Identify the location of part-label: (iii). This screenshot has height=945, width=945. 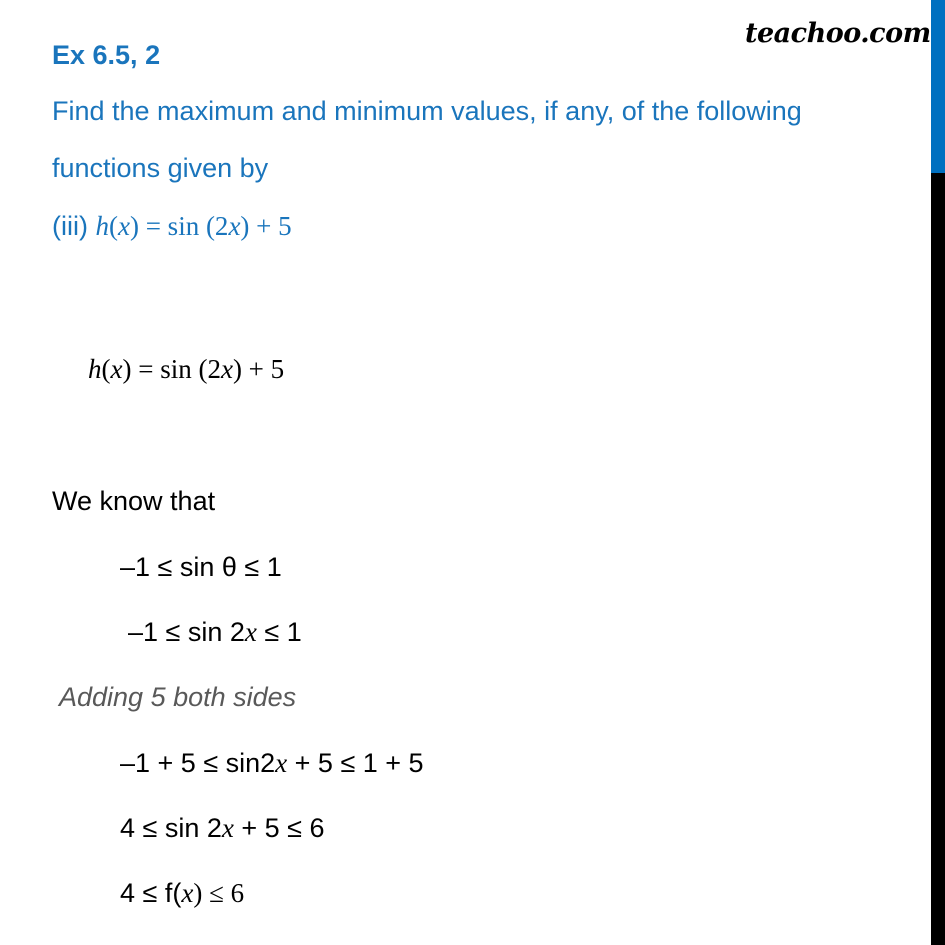
(74, 226).